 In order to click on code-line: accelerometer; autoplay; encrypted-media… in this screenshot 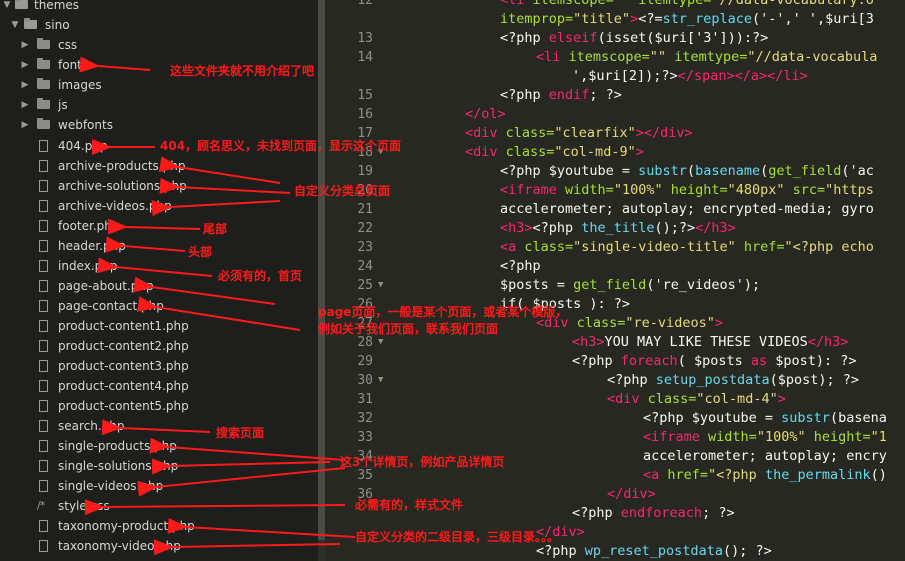, I will do `click(687, 209)`.